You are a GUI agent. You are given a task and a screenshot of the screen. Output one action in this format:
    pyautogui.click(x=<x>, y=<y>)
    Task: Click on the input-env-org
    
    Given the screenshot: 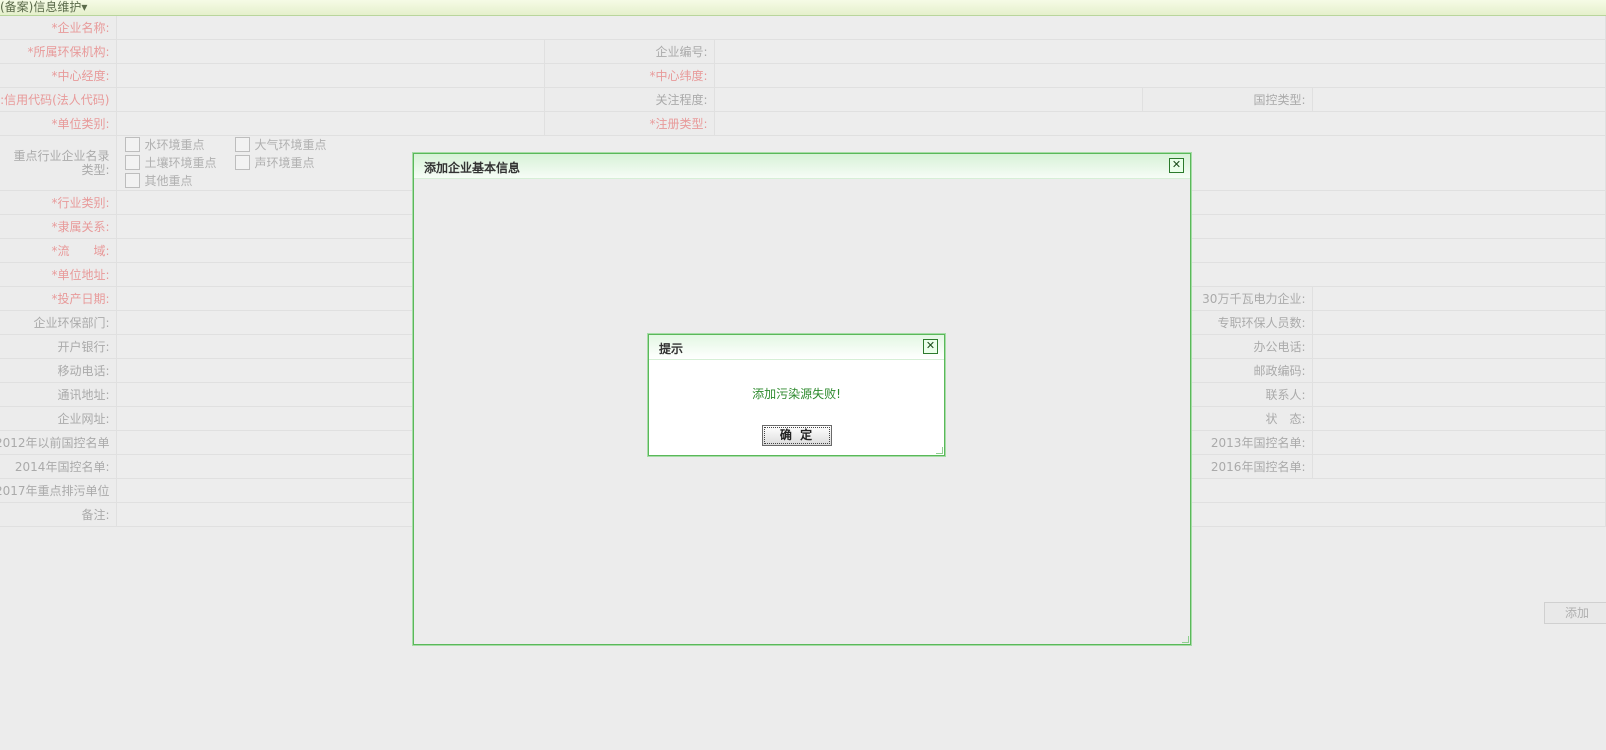 What is the action you would take?
    pyautogui.click(x=330, y=51)
    